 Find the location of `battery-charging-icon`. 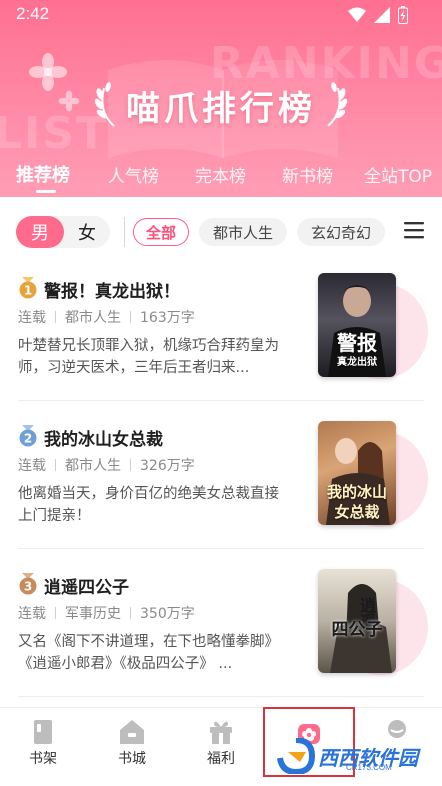

battery-charging-icon is located at coordinates (403, 15).